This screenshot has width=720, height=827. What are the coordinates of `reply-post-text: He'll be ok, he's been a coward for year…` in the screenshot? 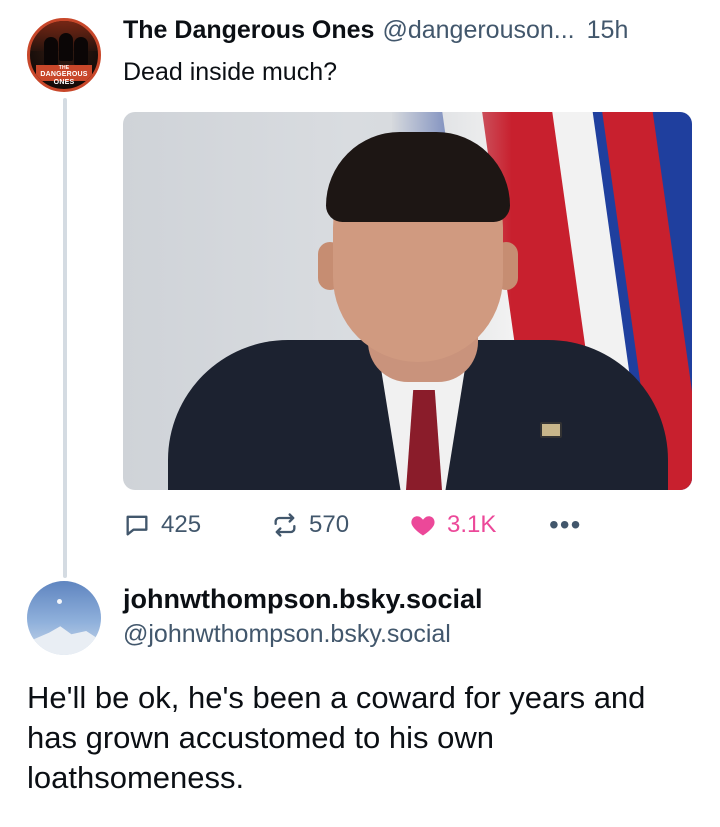 It's located at (336, 737).